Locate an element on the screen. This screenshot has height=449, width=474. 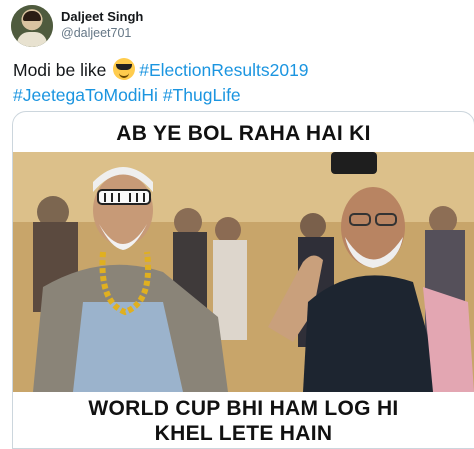
meme-top-caption: AB YE BOL RAHA HAI KI is located at coordinates (243, 133).